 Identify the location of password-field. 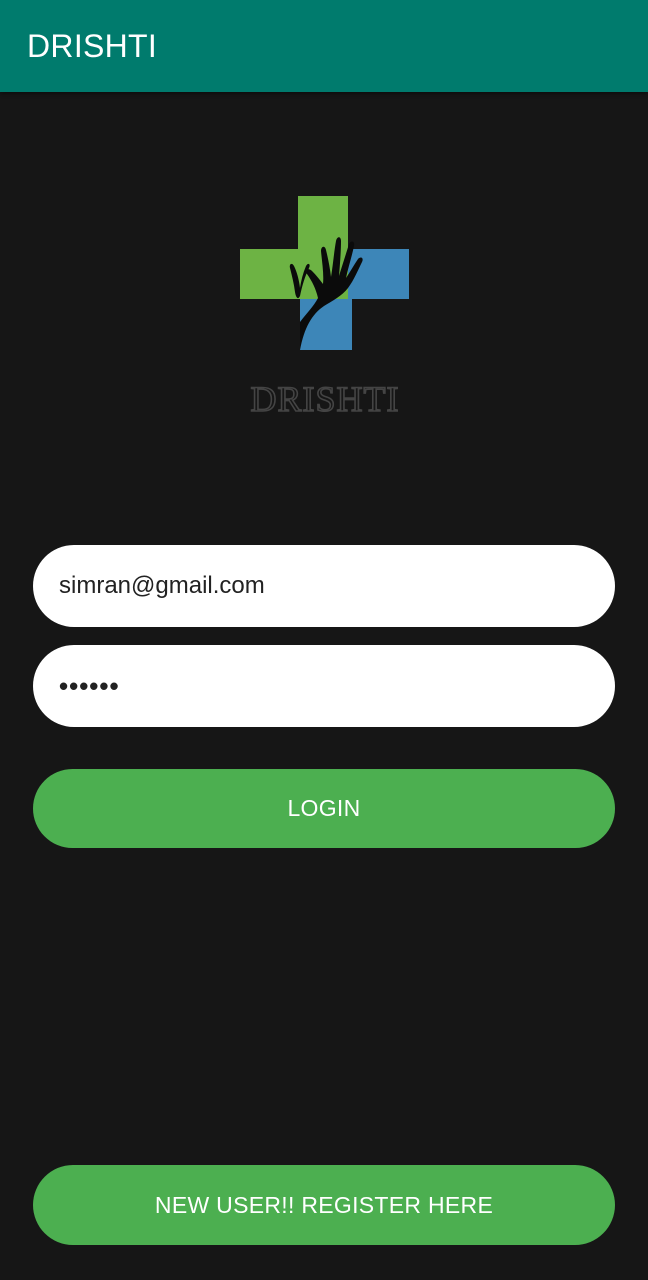
(324, 686).